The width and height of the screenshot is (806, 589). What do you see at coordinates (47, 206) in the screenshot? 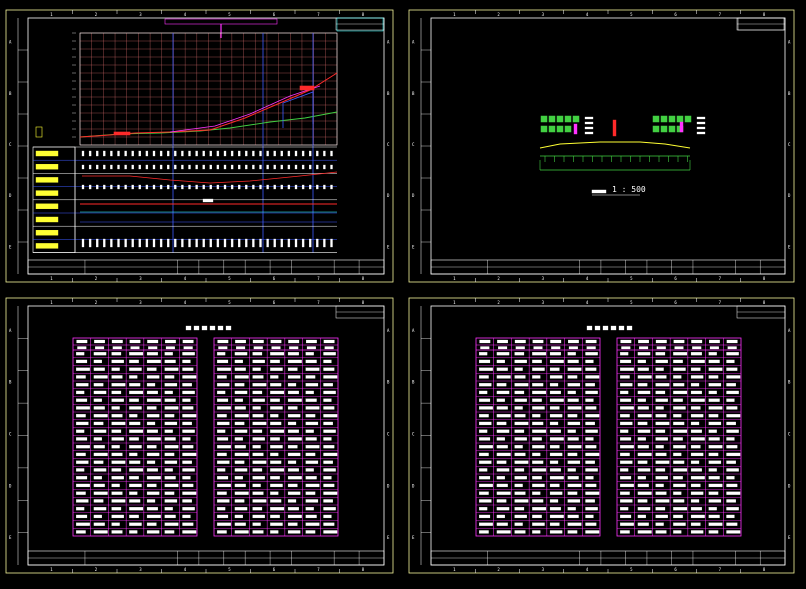
I see `profile-band-label-mark` at bounding box center [47, 206].